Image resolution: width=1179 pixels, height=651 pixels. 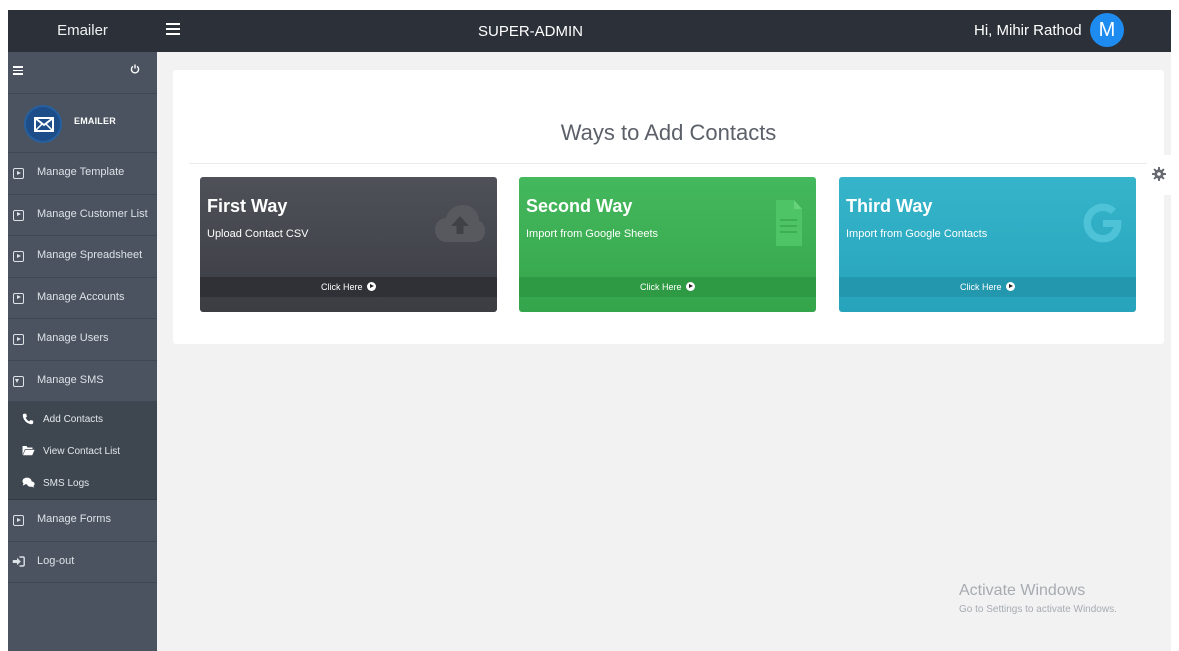 I want to click on submenu-item-add-contacts: Add Contacts, so click(x=82, y=420).